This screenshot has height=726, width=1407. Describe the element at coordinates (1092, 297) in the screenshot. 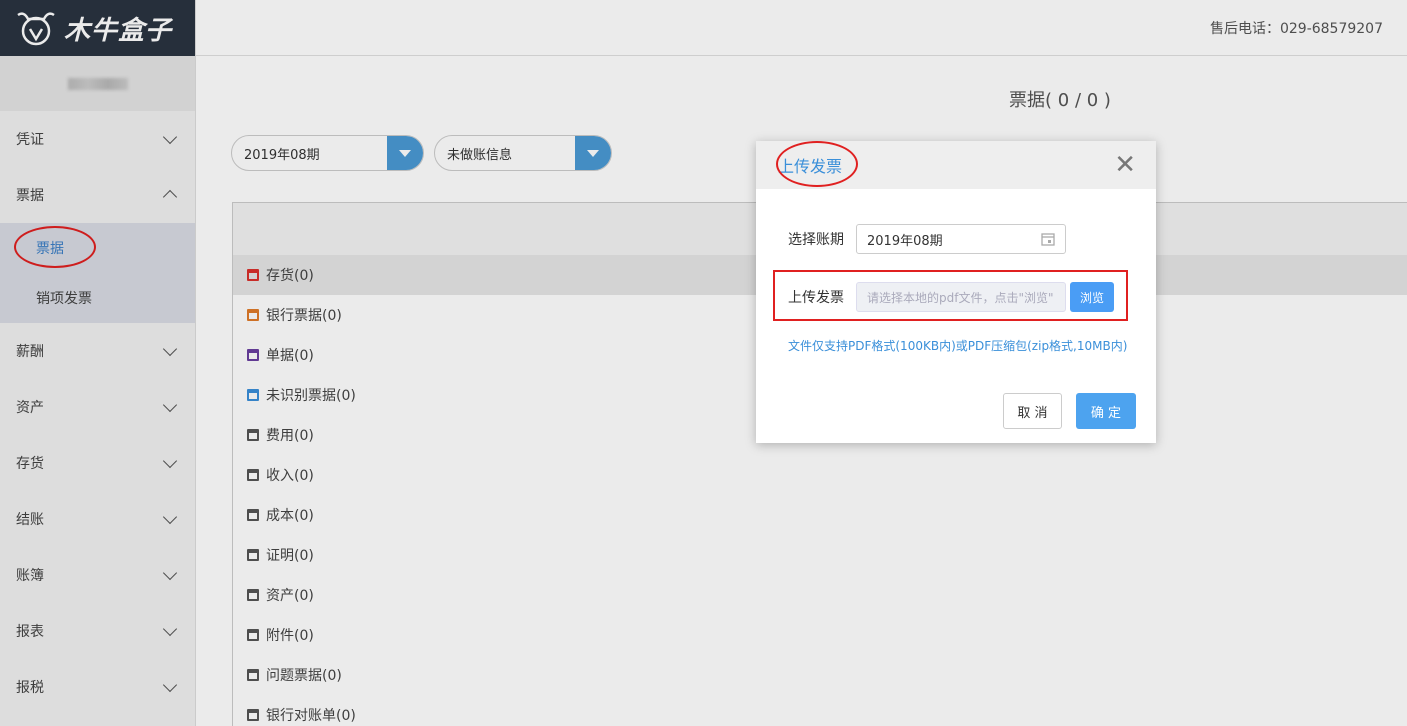

I see `browse-button: 浏览` at that location.